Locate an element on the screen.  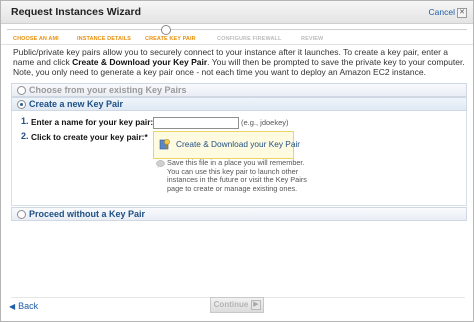
back-link: ◀ Back is located at coordinates (23, 306).